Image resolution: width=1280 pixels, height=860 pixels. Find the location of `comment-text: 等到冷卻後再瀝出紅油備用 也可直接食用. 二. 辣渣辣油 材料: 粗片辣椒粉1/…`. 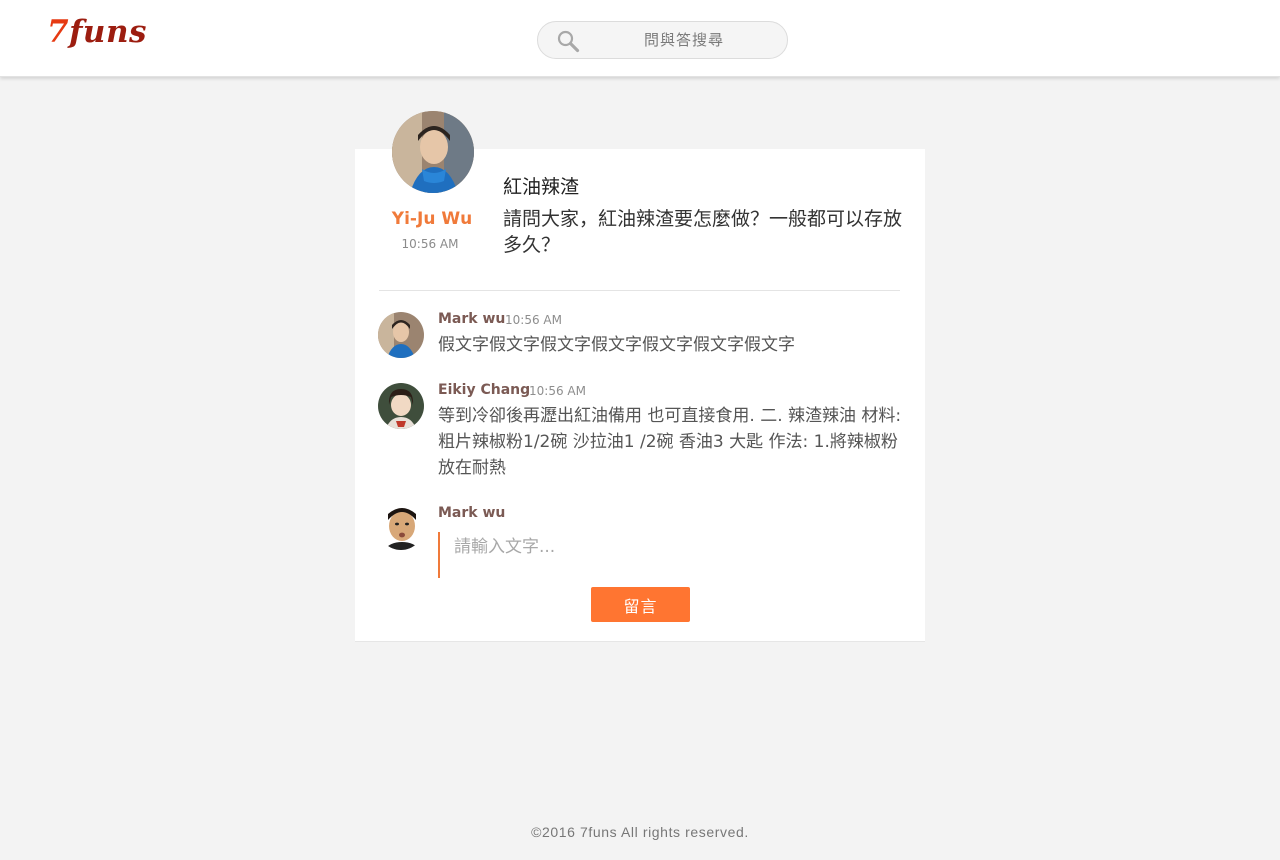

comment-text: 等到冷卻後再瀝出紅油備用 也可直接食用. 二. 辣渣辣油 材料: 粗片辣椒粉1/… is located at coordinates (670, 442).